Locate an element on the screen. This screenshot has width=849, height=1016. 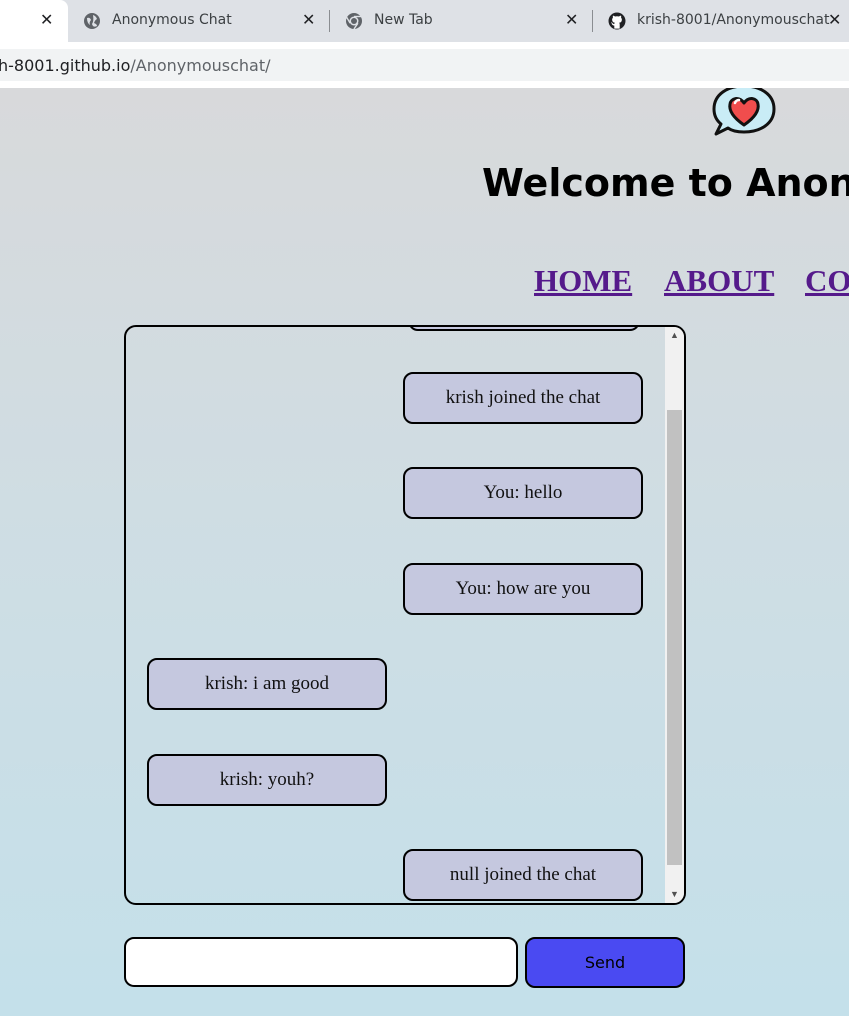
chat-scrollbar: ▲ ▼ is located at coordinates (674, 615).